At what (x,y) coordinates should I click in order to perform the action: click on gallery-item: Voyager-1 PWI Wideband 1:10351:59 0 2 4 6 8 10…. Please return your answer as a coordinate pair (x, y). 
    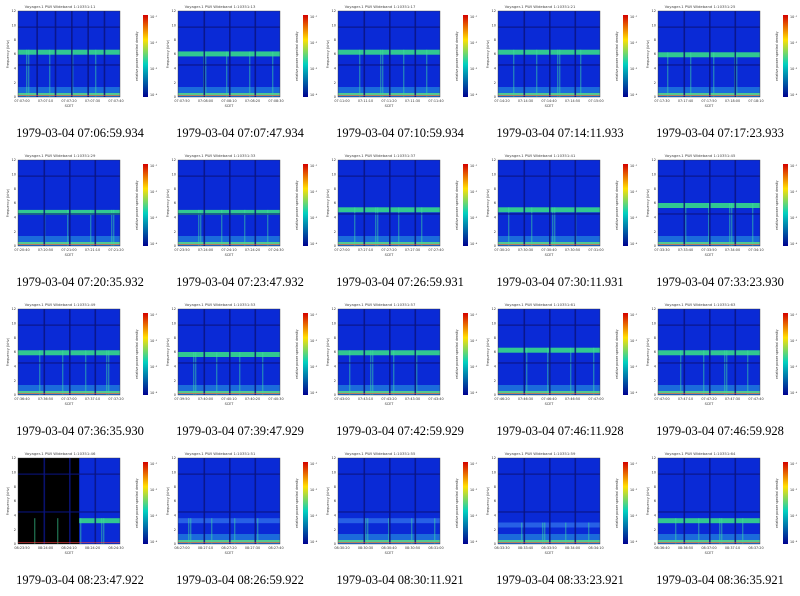
    Looking at the image, I should click on (560, 521).